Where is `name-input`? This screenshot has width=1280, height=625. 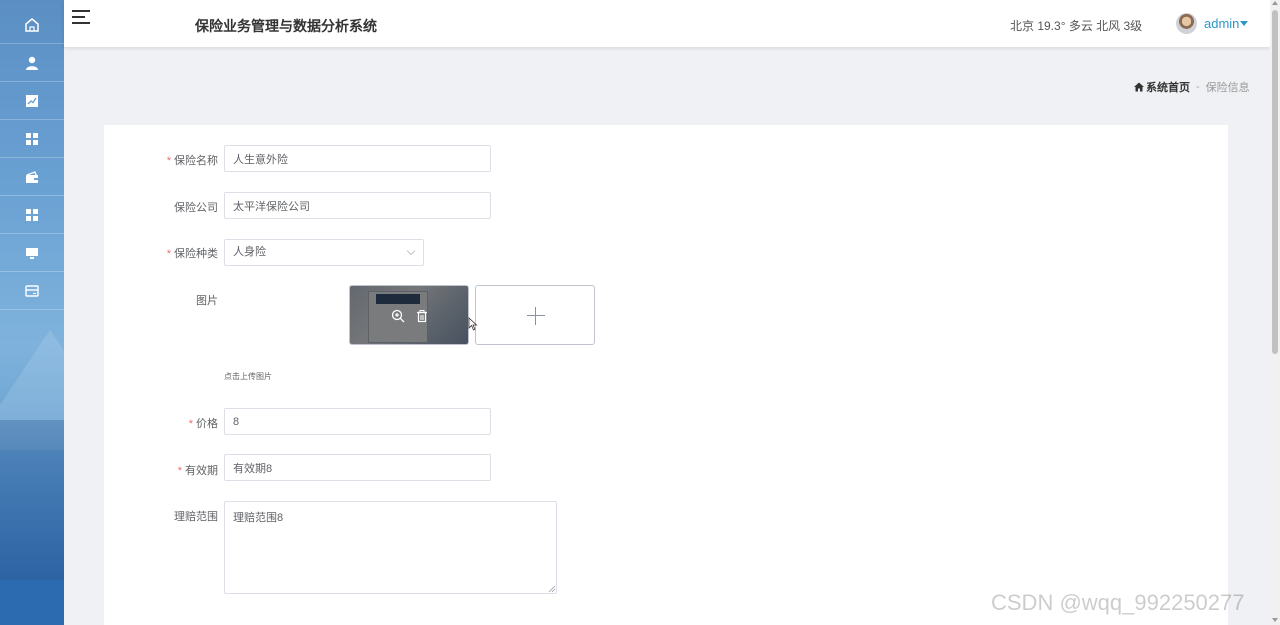
name-input is located at coordinates (357, 158).